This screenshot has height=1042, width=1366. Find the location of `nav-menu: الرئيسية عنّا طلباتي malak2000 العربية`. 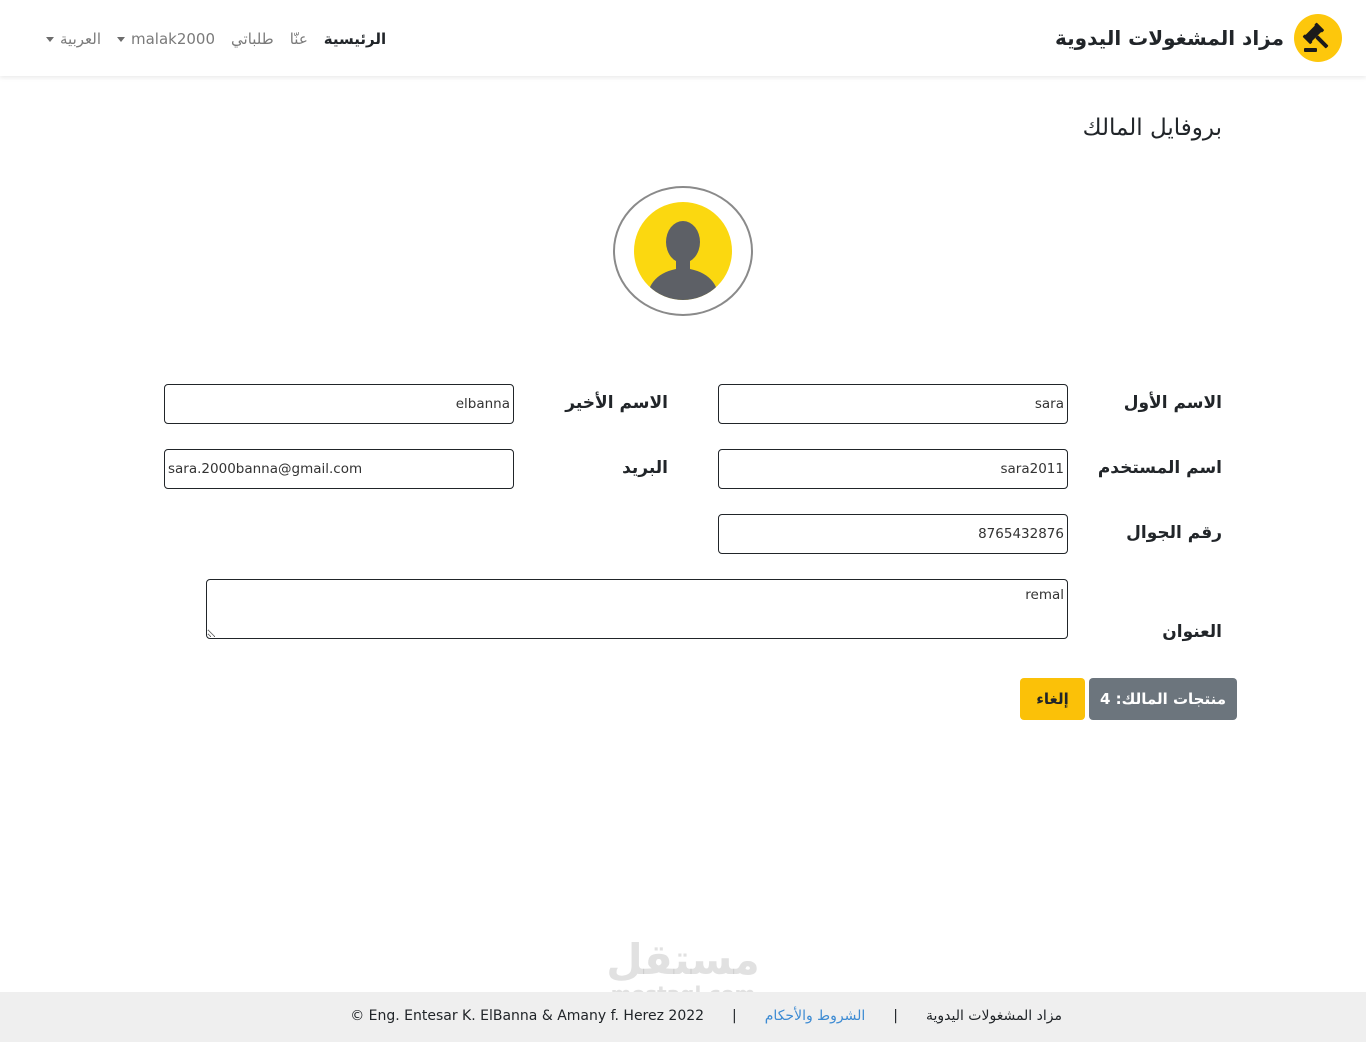

nav-menu: الرئيسية عنّا طلباتي malak2000 العربية is located at coordinates (208, 39).